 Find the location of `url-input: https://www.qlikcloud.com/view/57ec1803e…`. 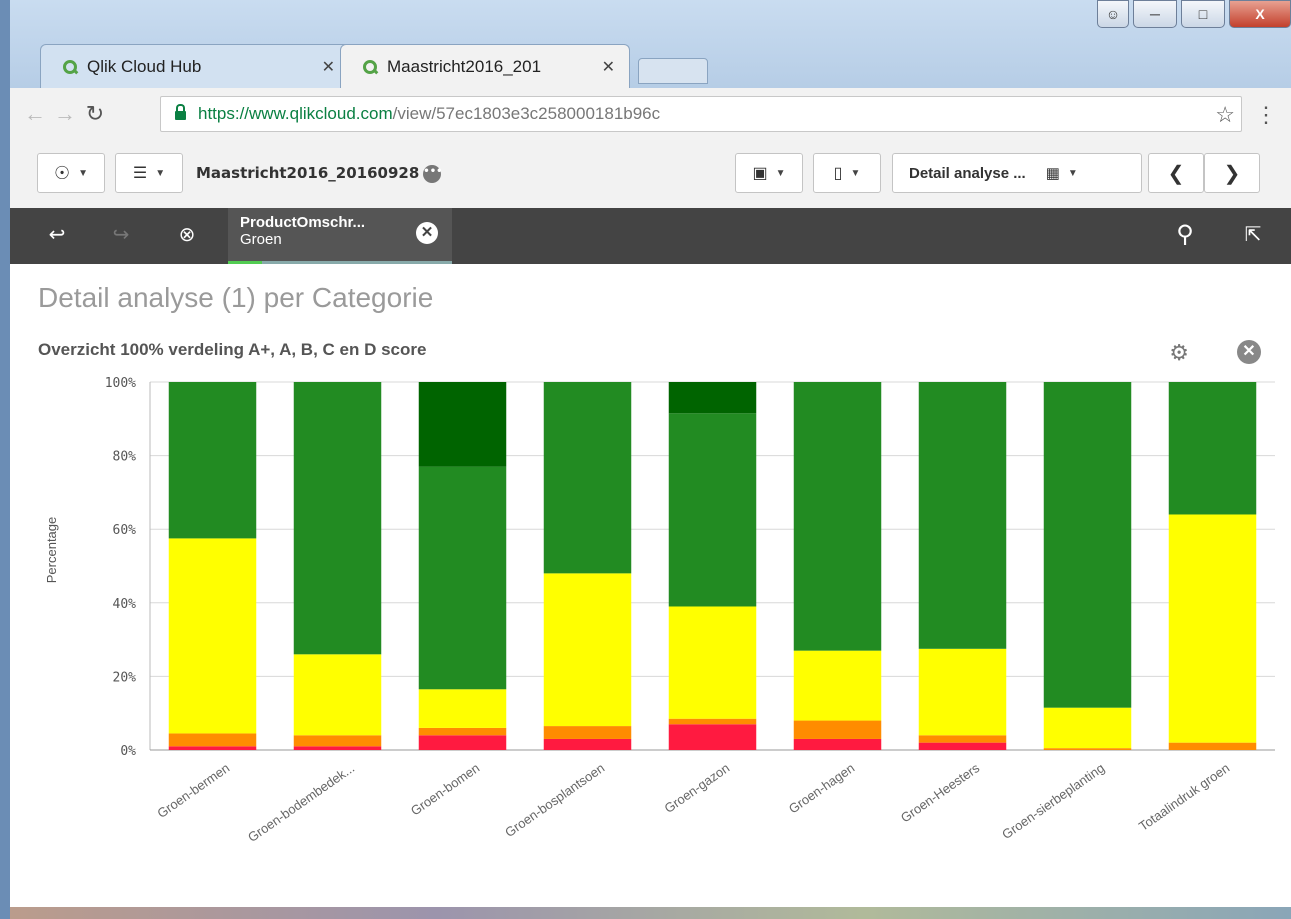

url-input: https://www.qlikcloud.com/view/57ec1803e… is located at coordinates (701, 114).